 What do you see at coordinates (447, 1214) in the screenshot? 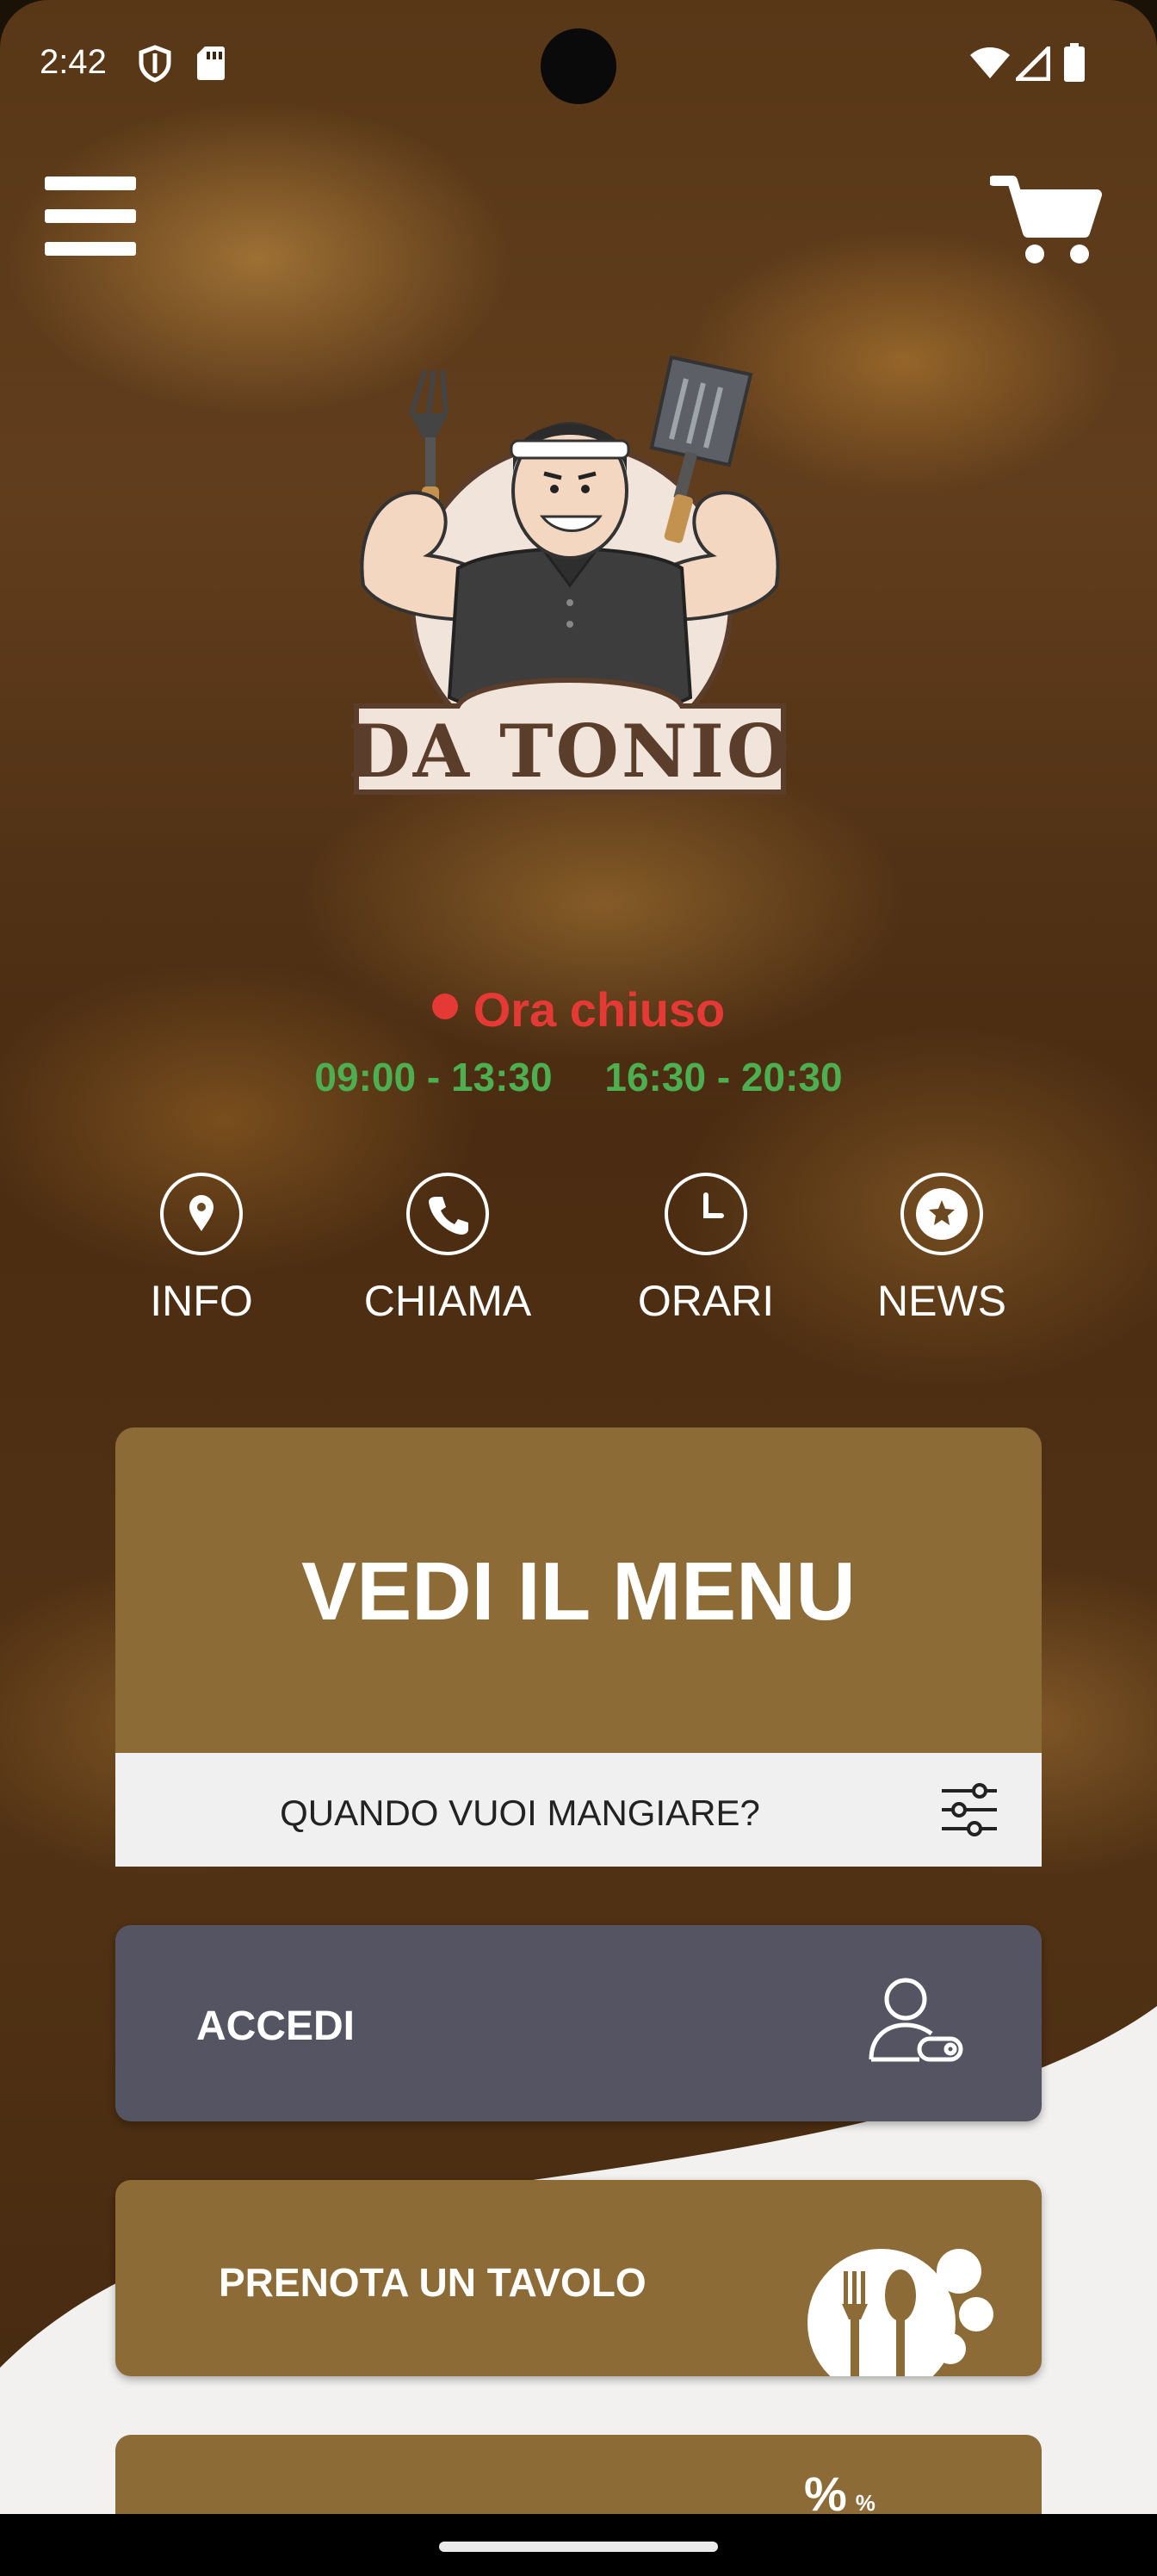
I see `phone-icon` at bounding box center [447, 1214].